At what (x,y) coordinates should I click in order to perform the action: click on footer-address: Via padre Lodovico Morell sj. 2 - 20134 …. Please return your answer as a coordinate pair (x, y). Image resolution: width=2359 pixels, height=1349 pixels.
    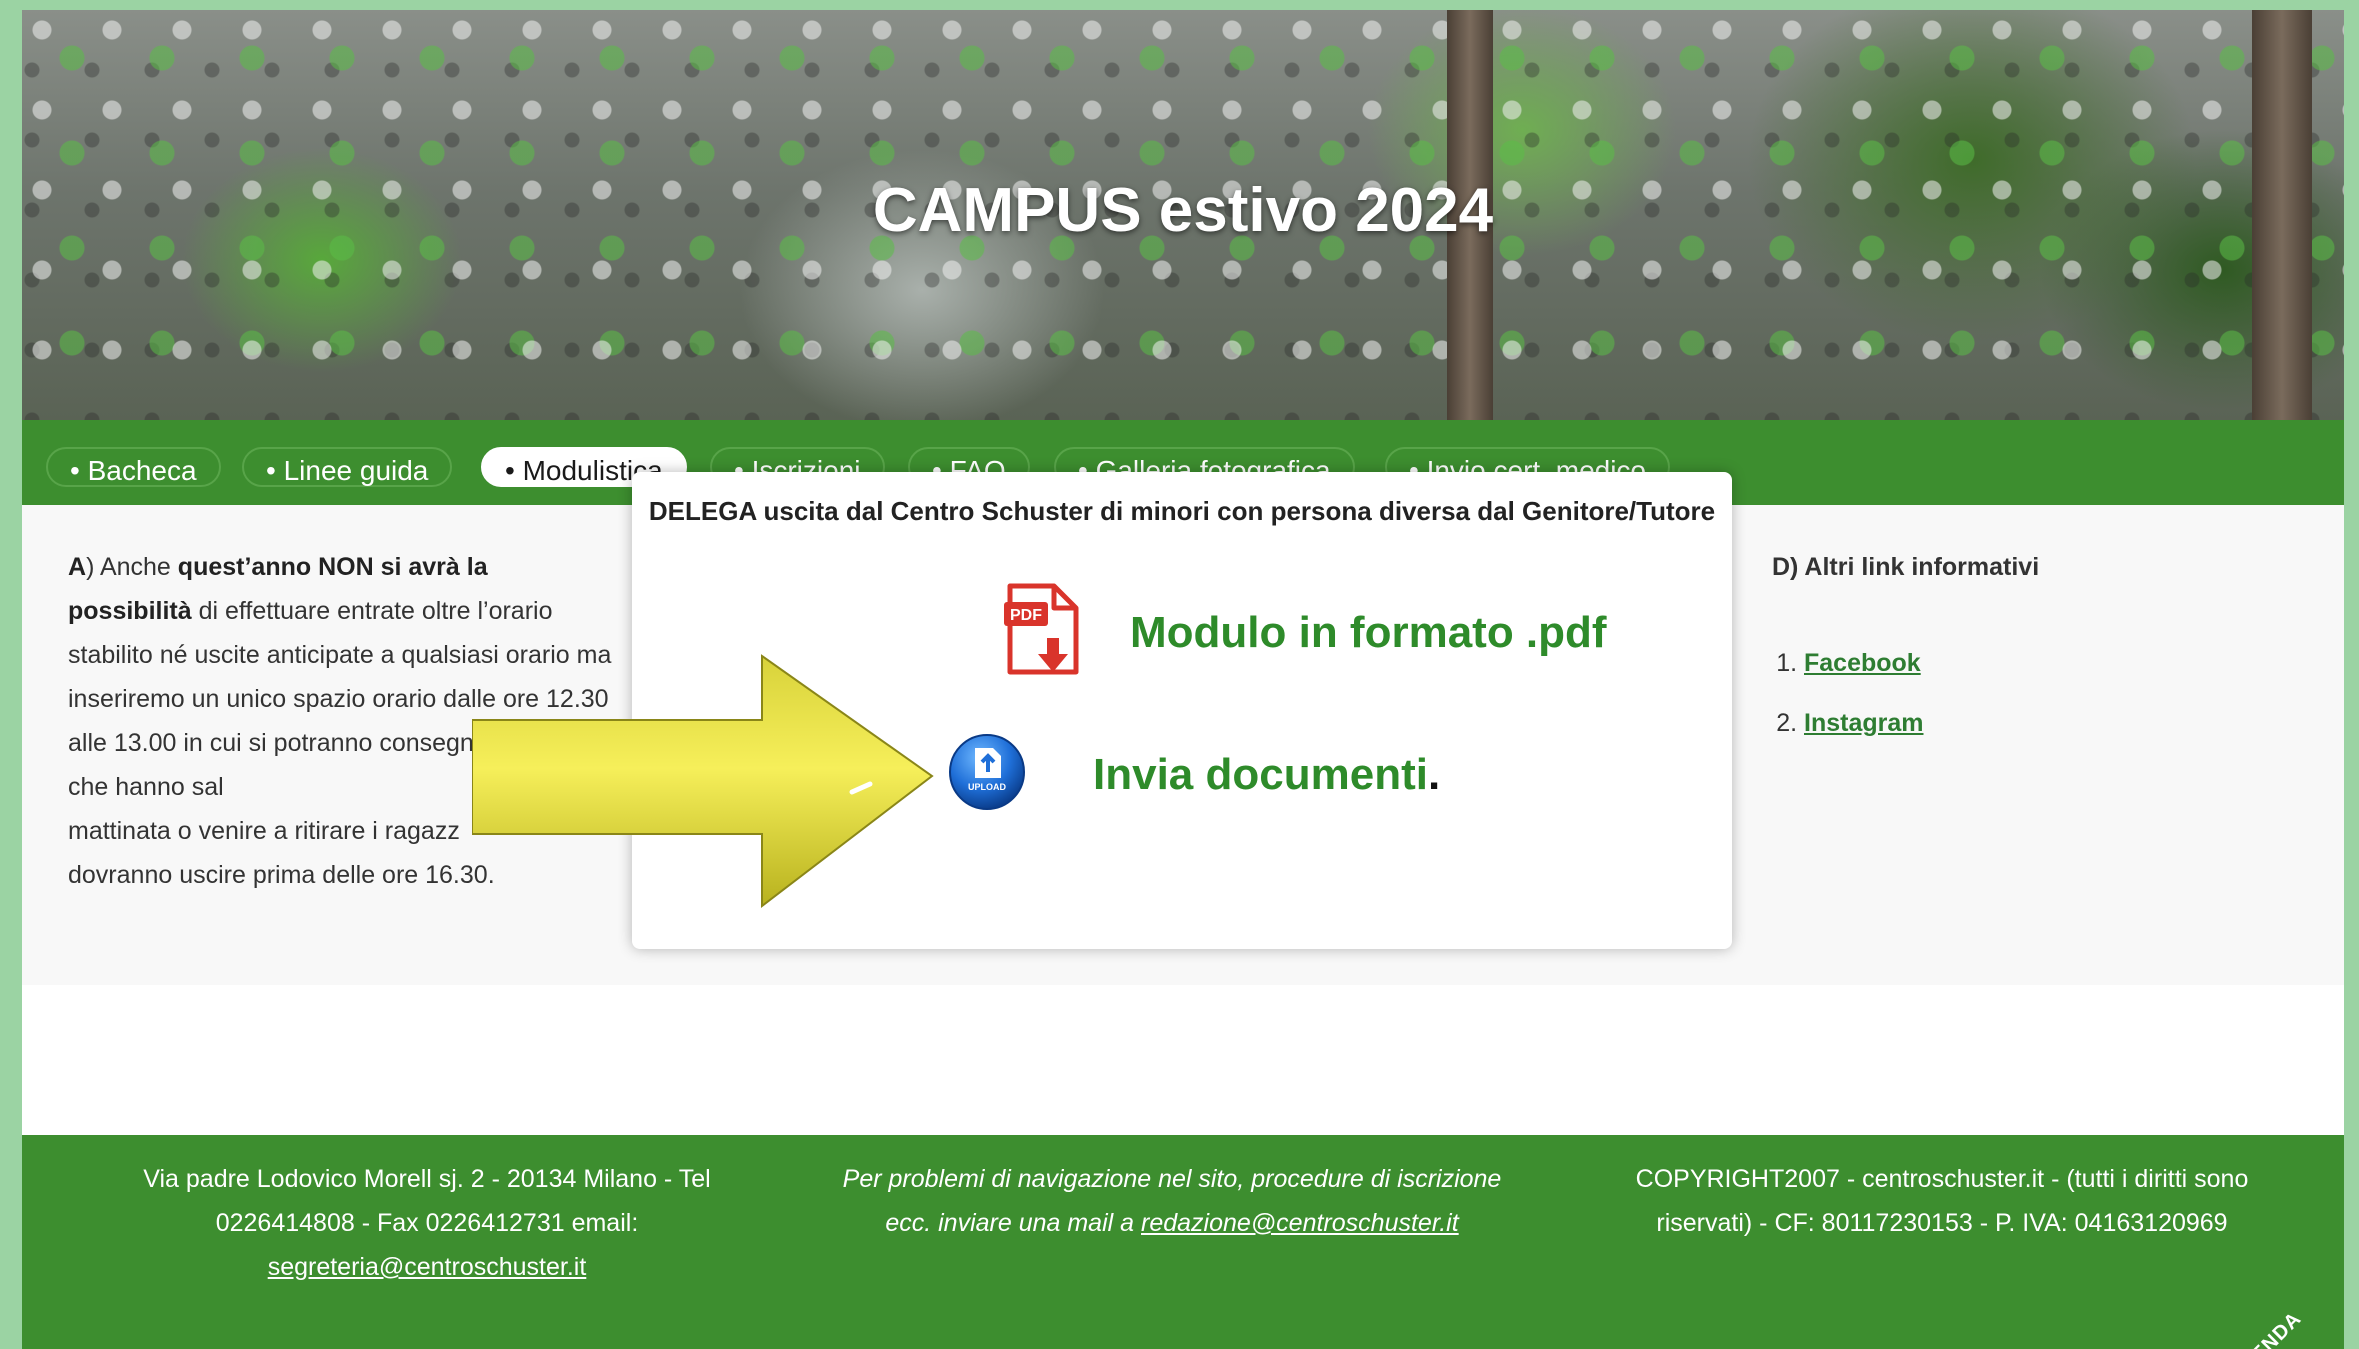
    Looking at the image, I should click on (427, 1223).